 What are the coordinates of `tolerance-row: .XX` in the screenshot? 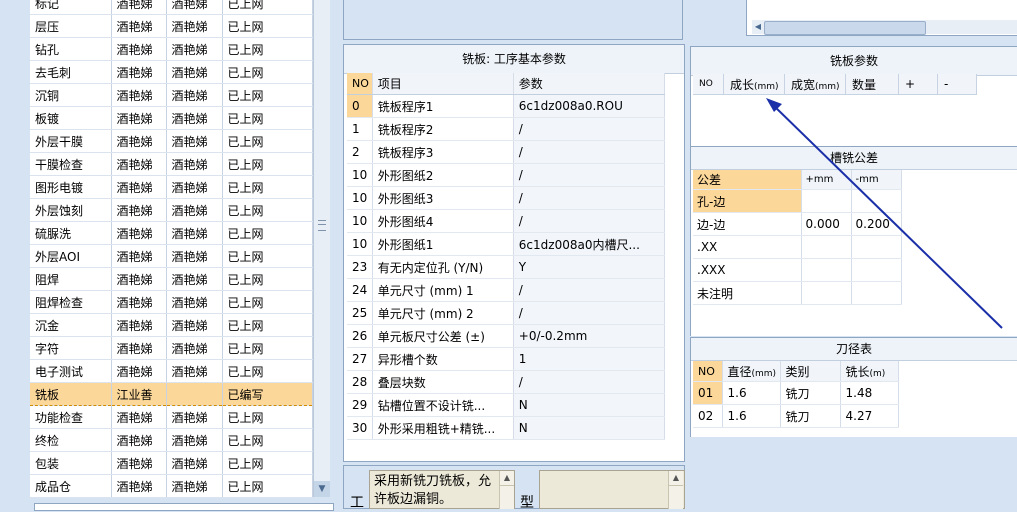 It's located at (797, 247).